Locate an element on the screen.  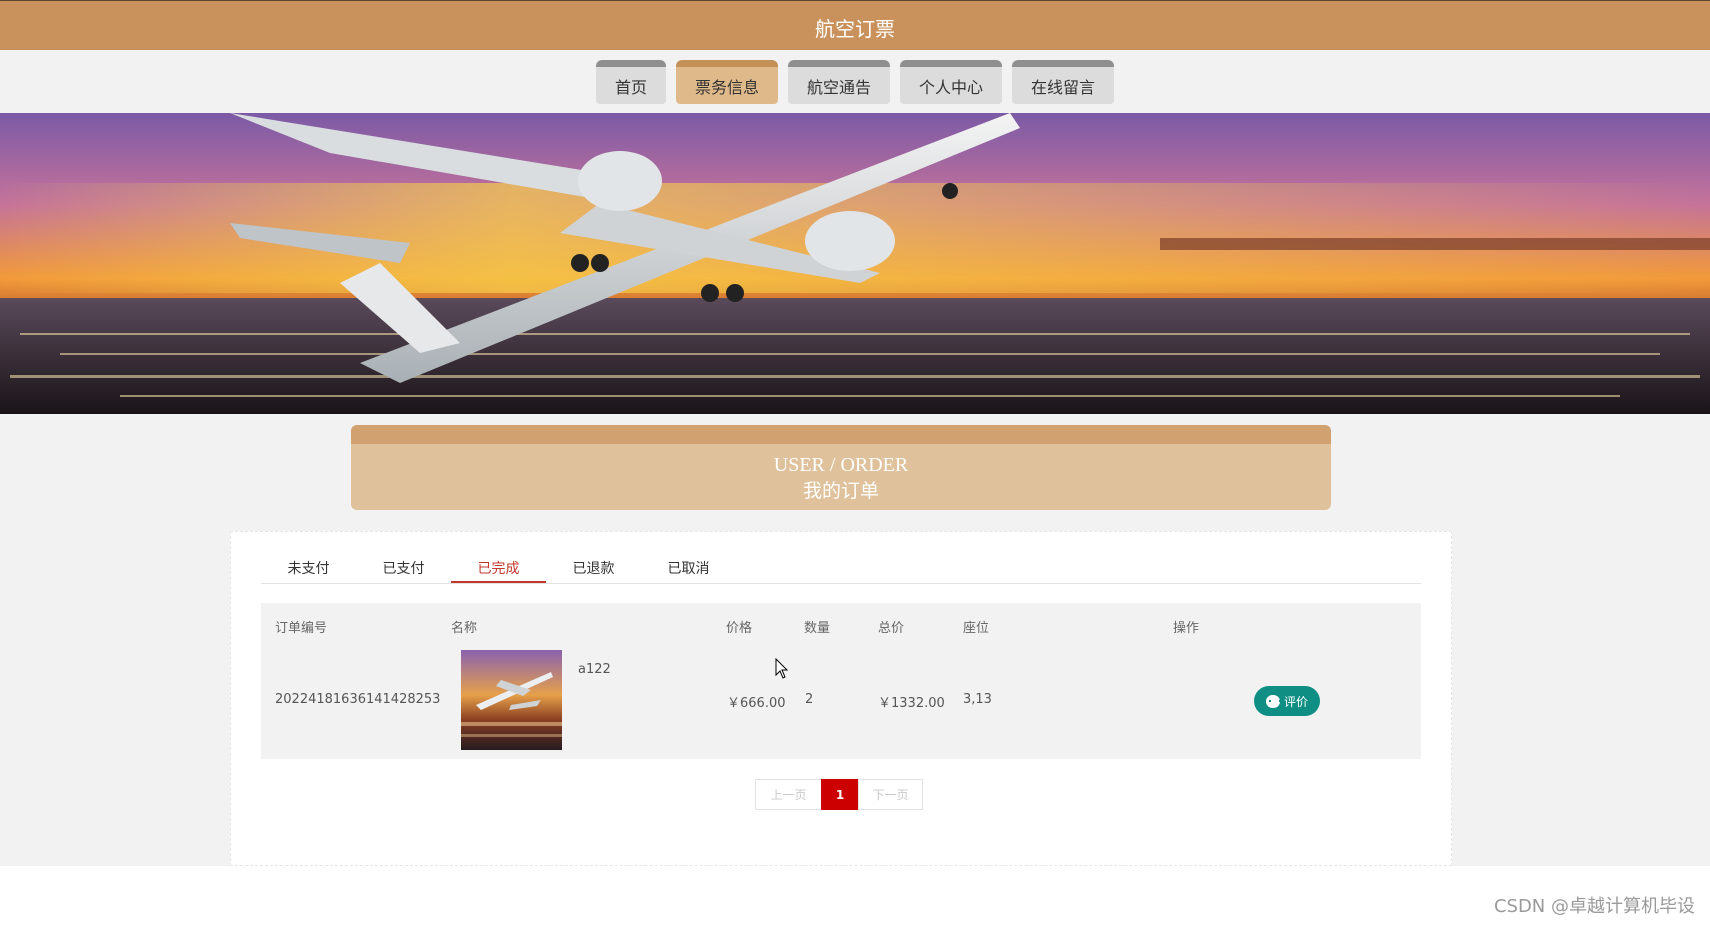
section-title-en: USER / ORDER is located at coordinates (841, 465).